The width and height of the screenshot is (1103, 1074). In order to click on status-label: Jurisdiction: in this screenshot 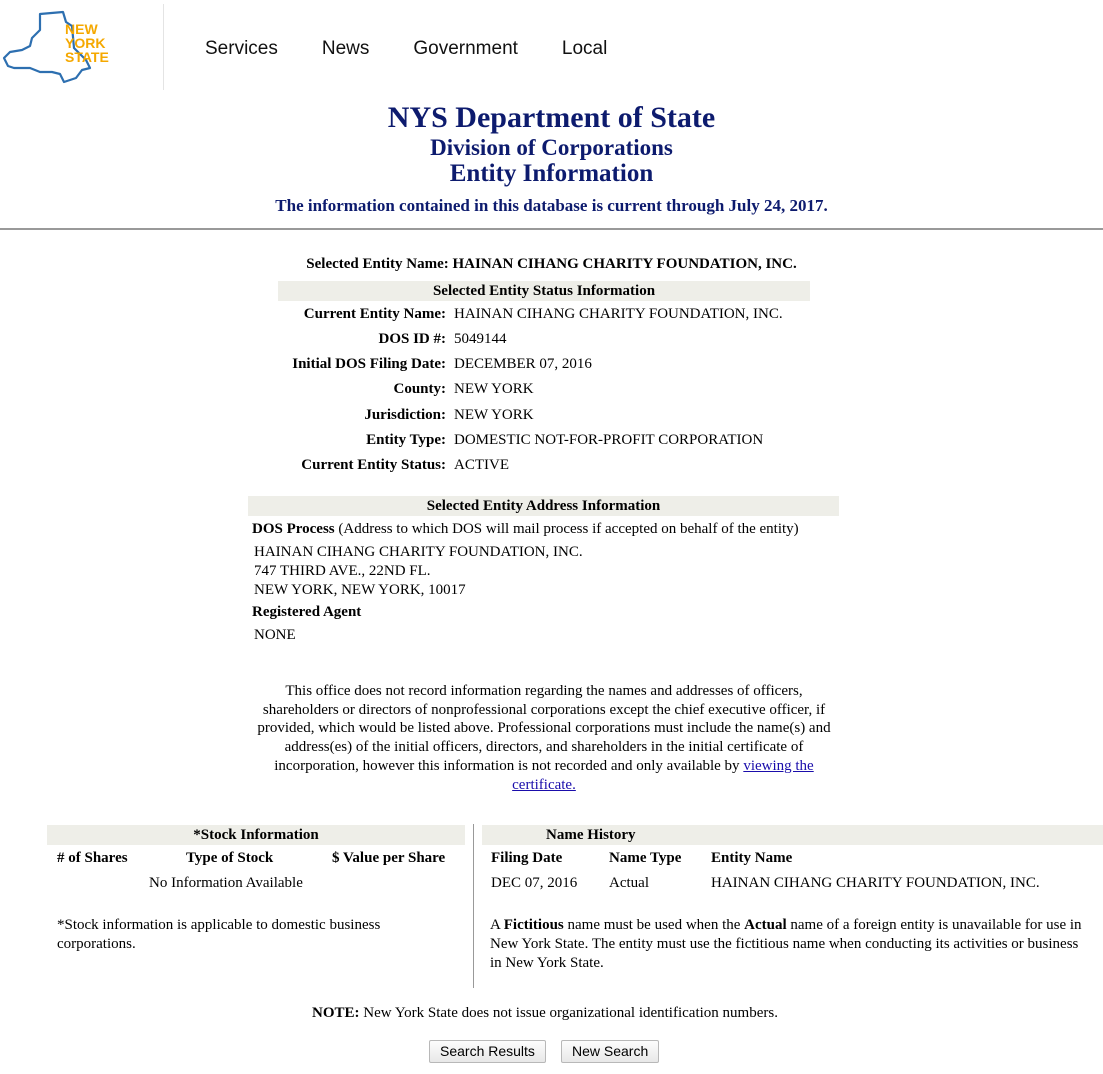, I will do `click(405, 415)`.